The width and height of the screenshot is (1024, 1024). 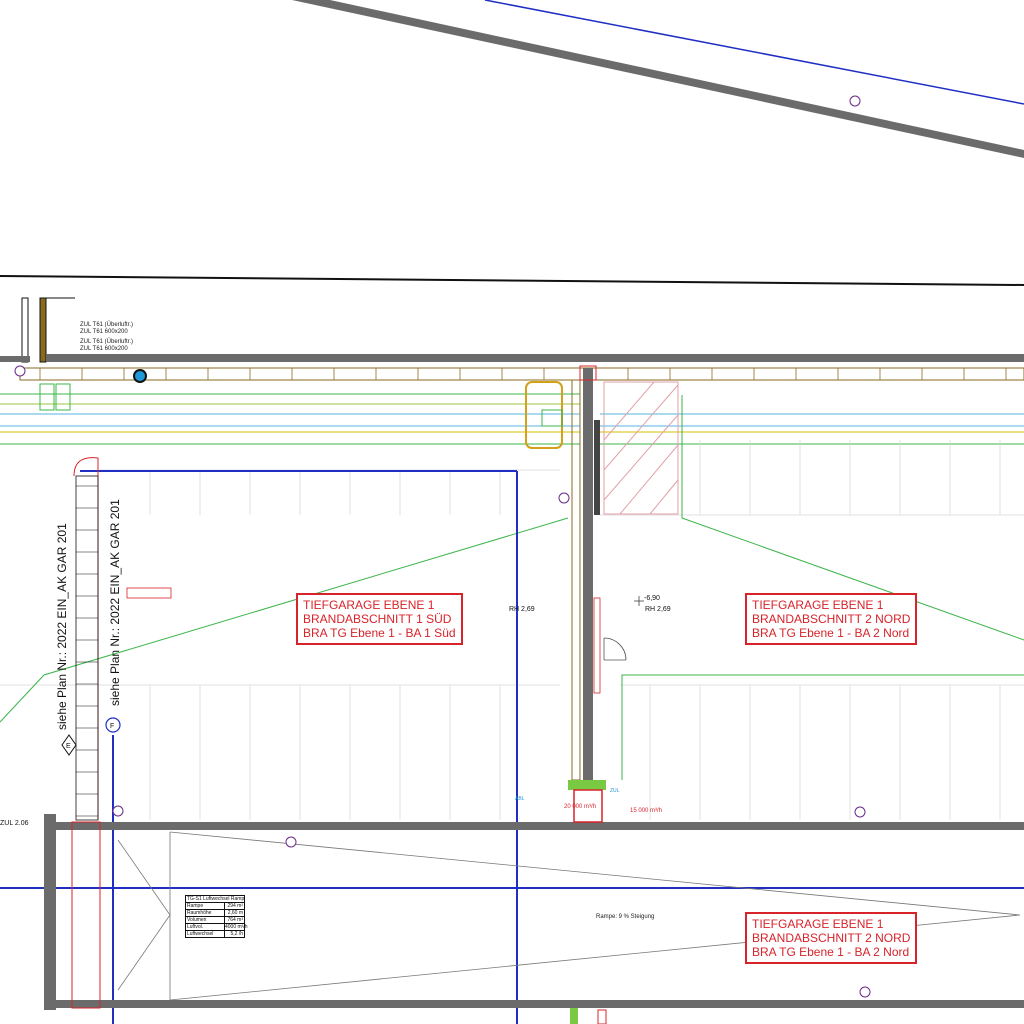 What do you see at coordinates (140, 376) in the screenshot?
I see `drain-symbol` at bounding box center [140, 376].